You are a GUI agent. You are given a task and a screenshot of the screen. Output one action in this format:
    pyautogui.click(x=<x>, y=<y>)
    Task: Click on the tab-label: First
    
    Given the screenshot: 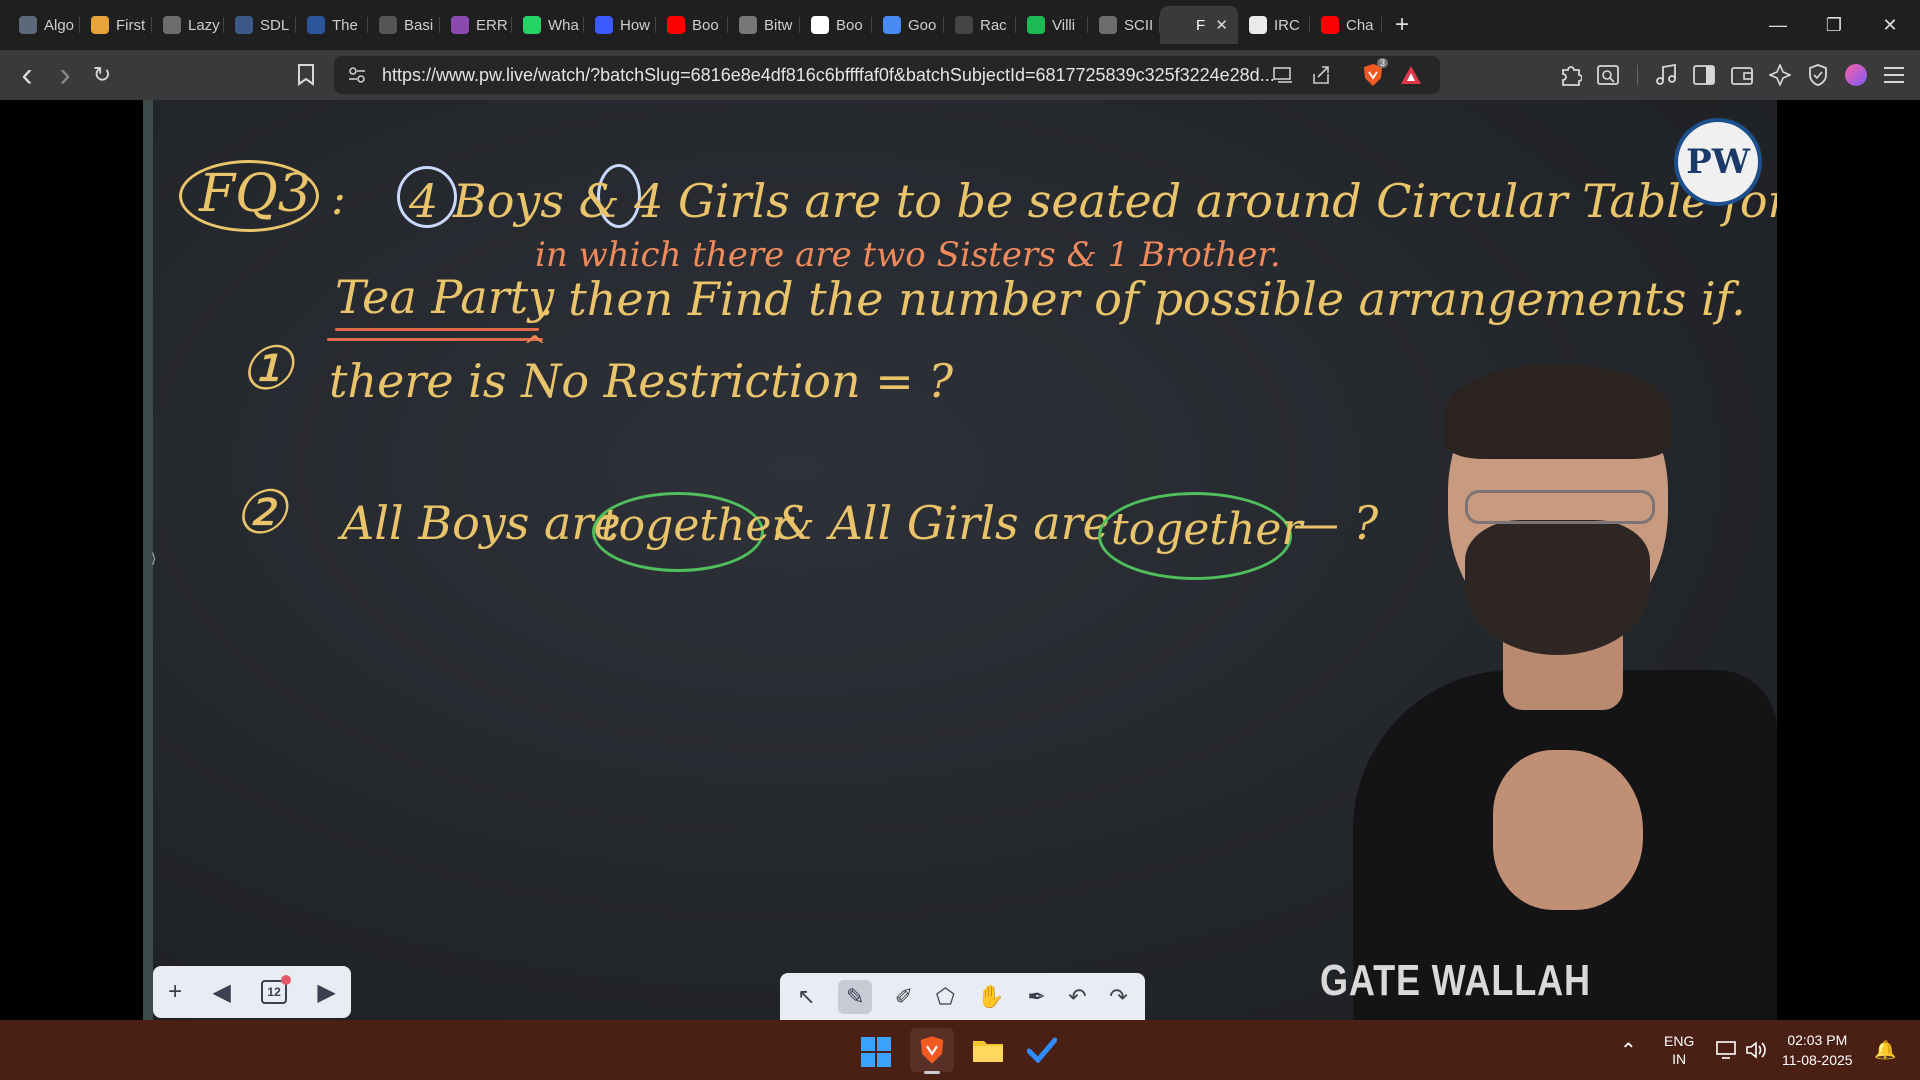 What is the action you would take?
    pyautogui.click(x=131, y=25)
    